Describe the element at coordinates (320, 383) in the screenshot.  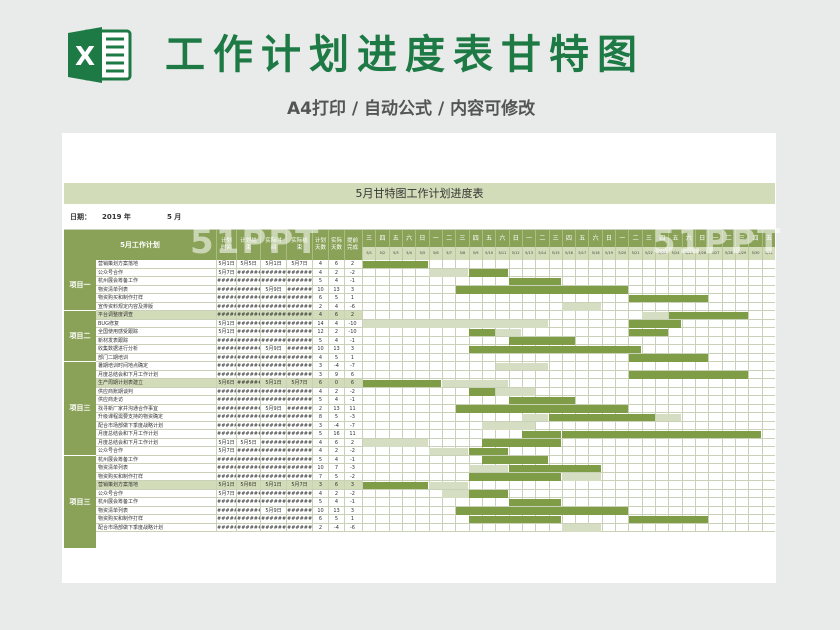
I see `cell-pd: 6` at that location.